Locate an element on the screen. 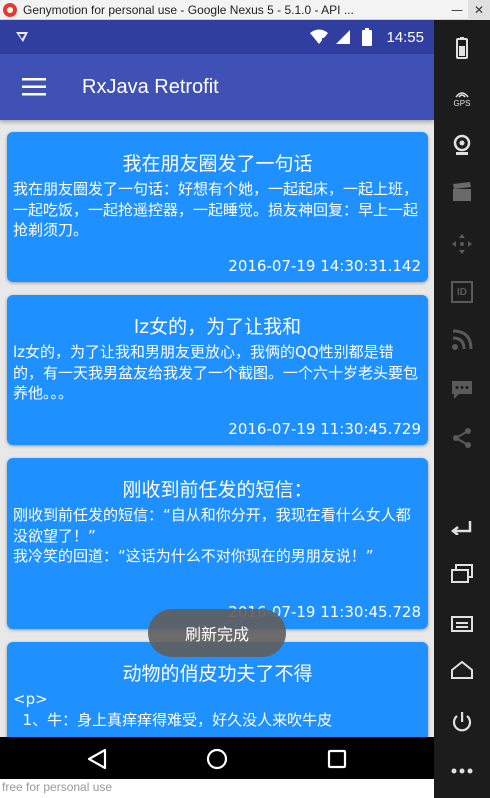 This screenshot has height=798, width=490. battery-widget-button is located at coordinates (462, 48).